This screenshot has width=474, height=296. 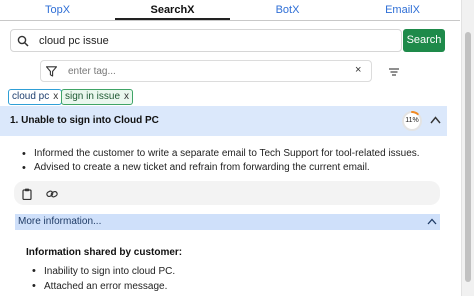 I want to click on result-header: 1. Unable to sign into Cloud PC, so click(x=223, y=121).